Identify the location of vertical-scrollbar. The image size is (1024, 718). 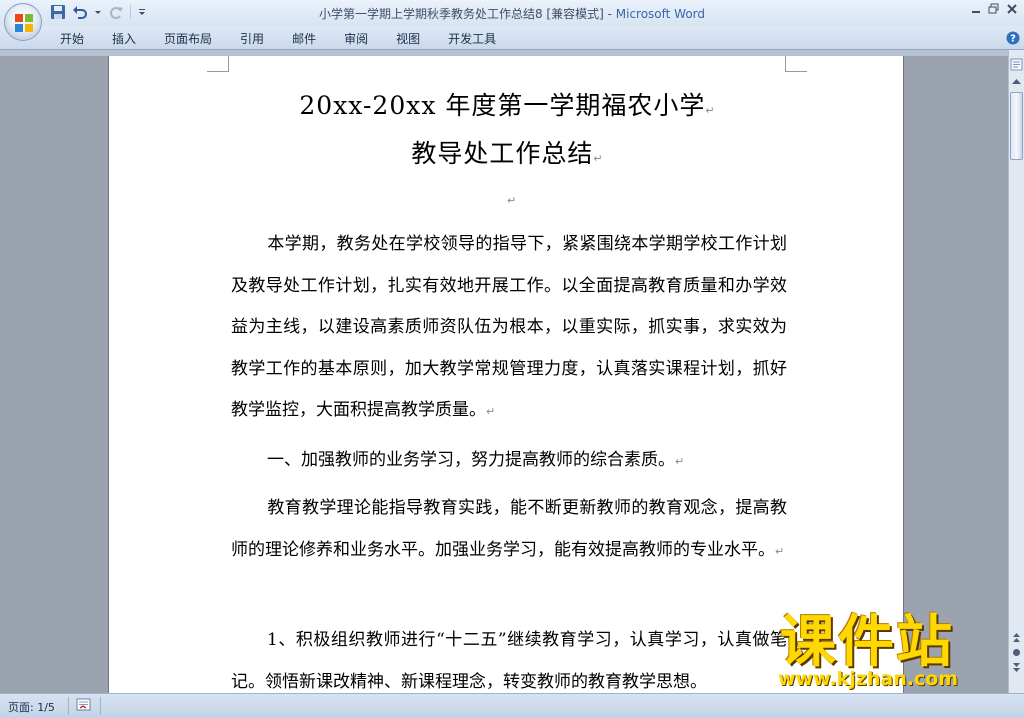
(1016, 371).